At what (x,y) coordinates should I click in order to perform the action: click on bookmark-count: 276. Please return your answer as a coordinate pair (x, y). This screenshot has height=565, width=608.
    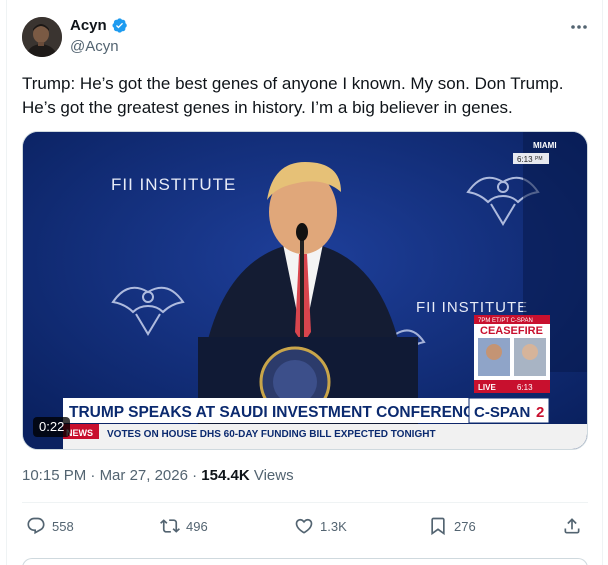
    Looking at the image, I should click on (465, 526).